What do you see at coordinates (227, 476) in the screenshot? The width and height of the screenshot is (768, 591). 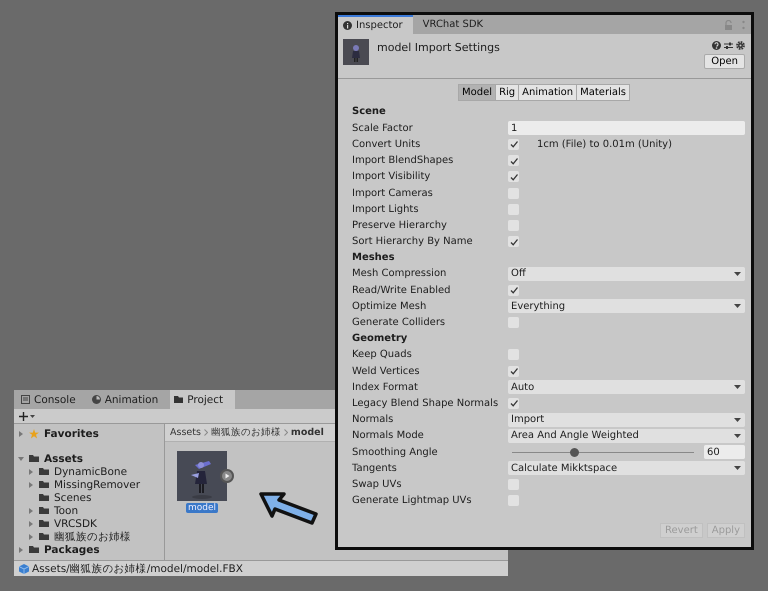 I see `play-icon` at bounding box center [227, 476].